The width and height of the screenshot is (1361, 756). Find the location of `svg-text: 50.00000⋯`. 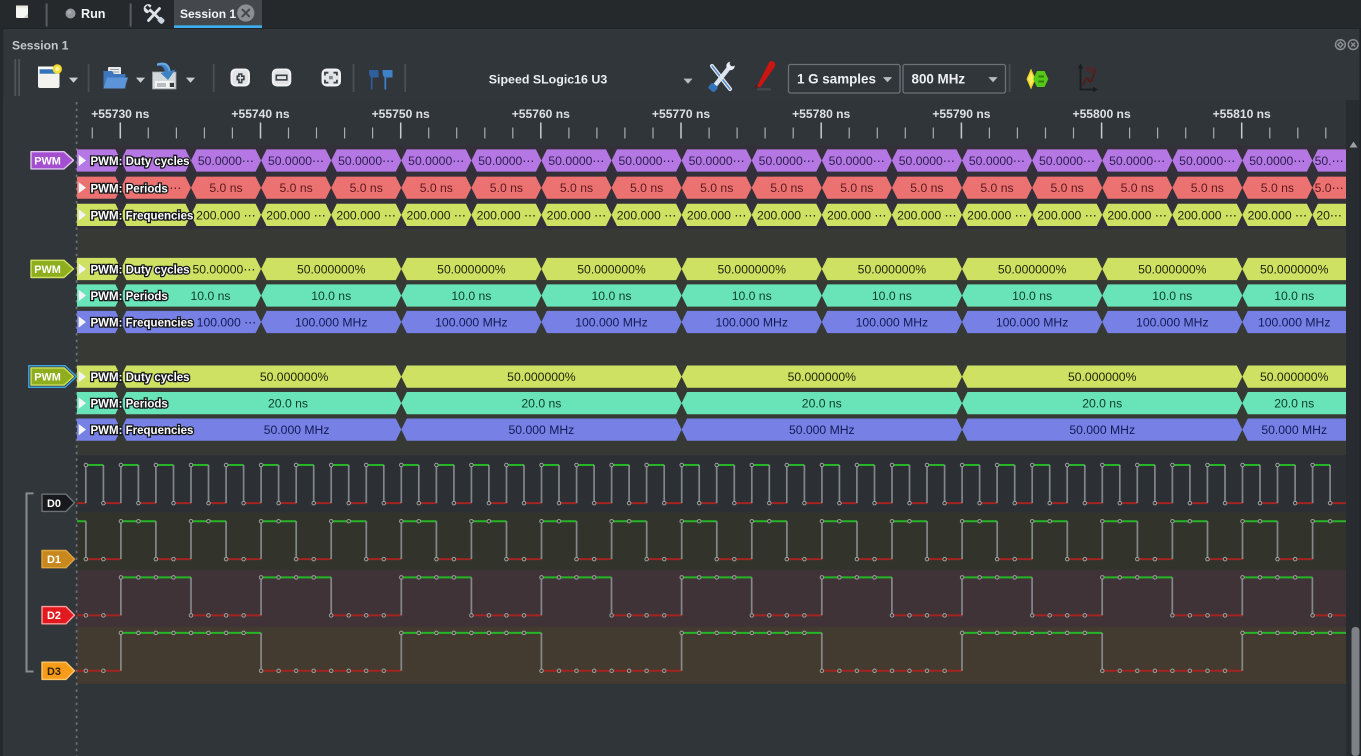

svg-text: 50.00000⋯ is located at coordinates (223, 269).